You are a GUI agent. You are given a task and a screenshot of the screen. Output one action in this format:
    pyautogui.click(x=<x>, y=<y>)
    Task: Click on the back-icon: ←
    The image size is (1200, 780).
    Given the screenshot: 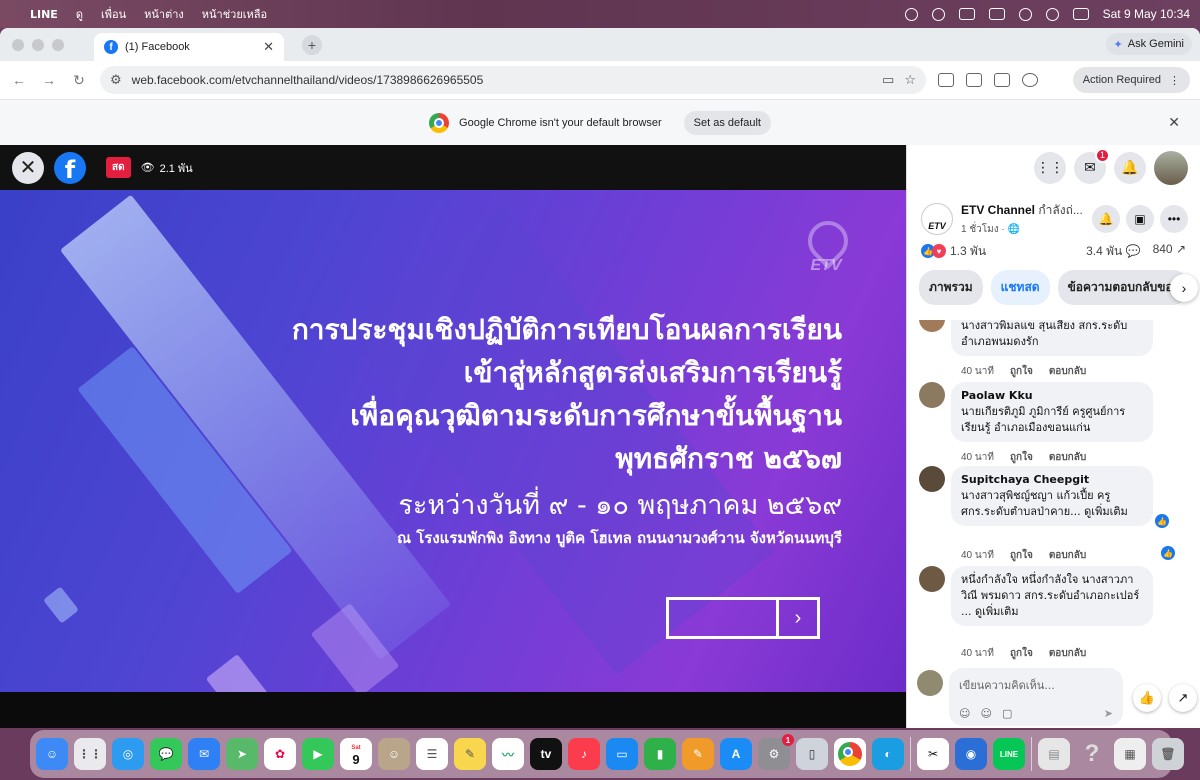 What is the action you would take?
    pyautogui.click(x=19, y=80)
    